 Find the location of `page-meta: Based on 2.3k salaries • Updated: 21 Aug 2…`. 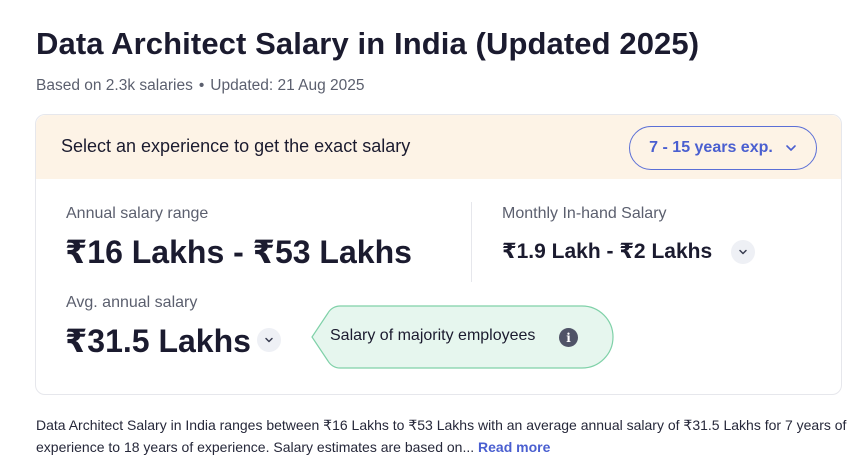

page-meta: Based on 2.3k salaries • Updated: 21 Aug 2… is located at coordinates (200, 86).